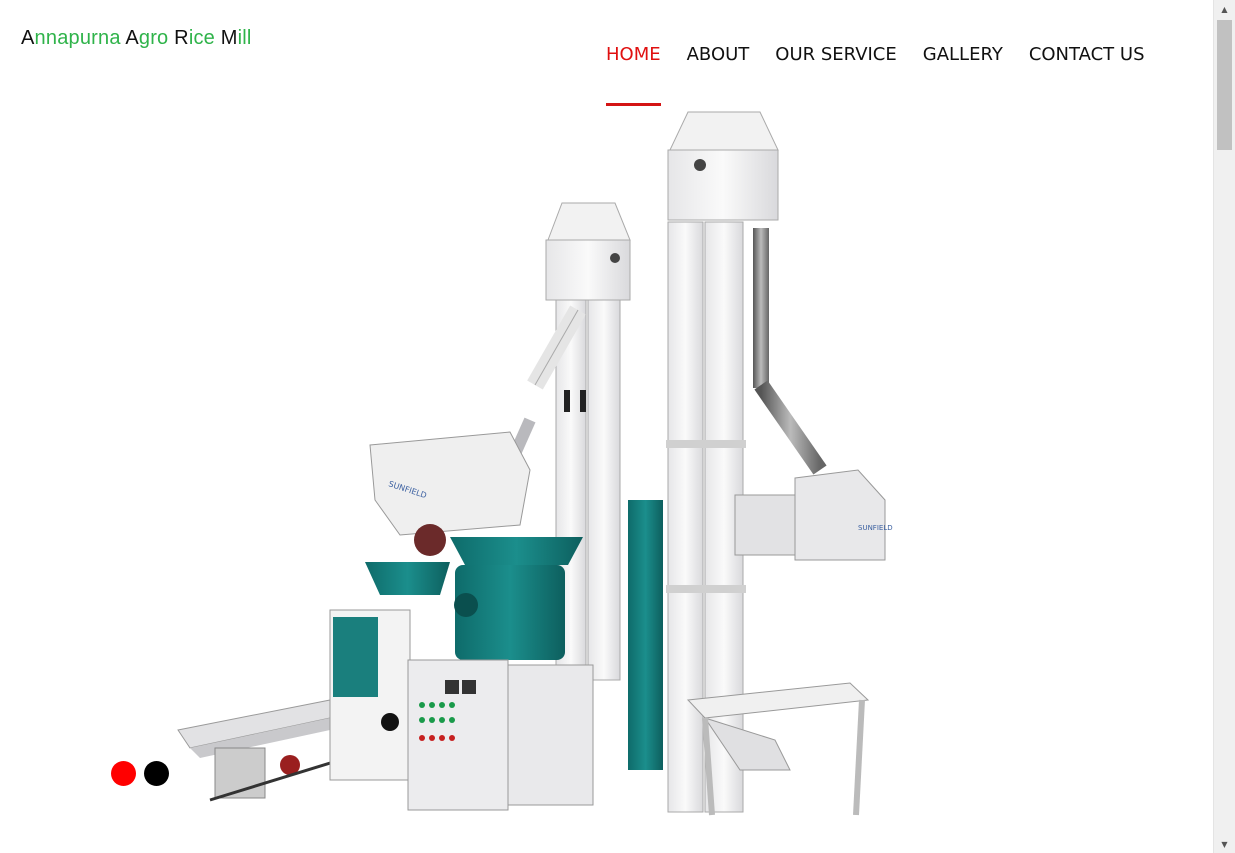 This screenshot has height=853, width=1235. Describe the element at coordinates (875, 528) in the screenshot. I see `machine-brand-plate: SUNFIELD` at that location.